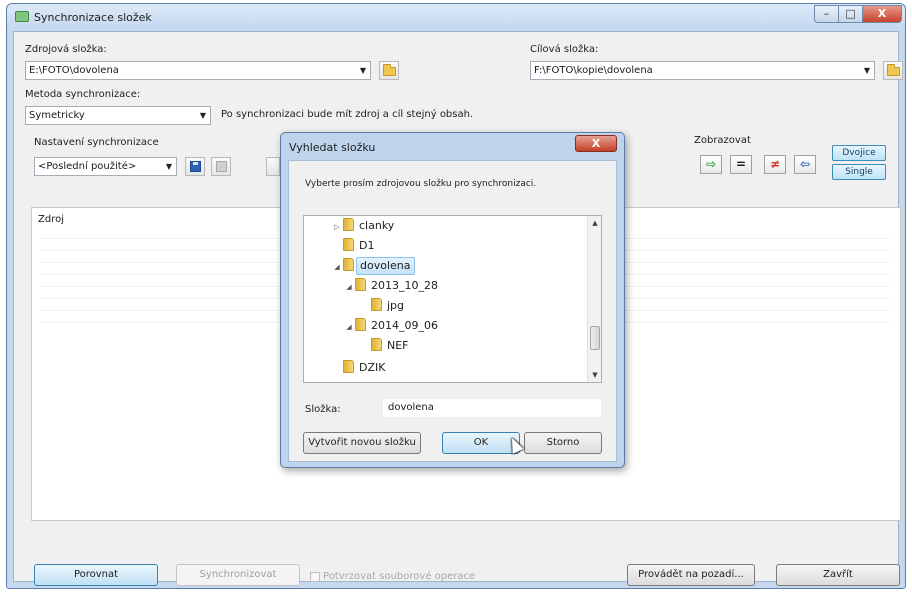 The height and width of the screenshot is (593, 912). Describe the element at coordinates (456, 17) in the screenshot. I see `title-bar: Synchronizace složek – □ X` at that location.